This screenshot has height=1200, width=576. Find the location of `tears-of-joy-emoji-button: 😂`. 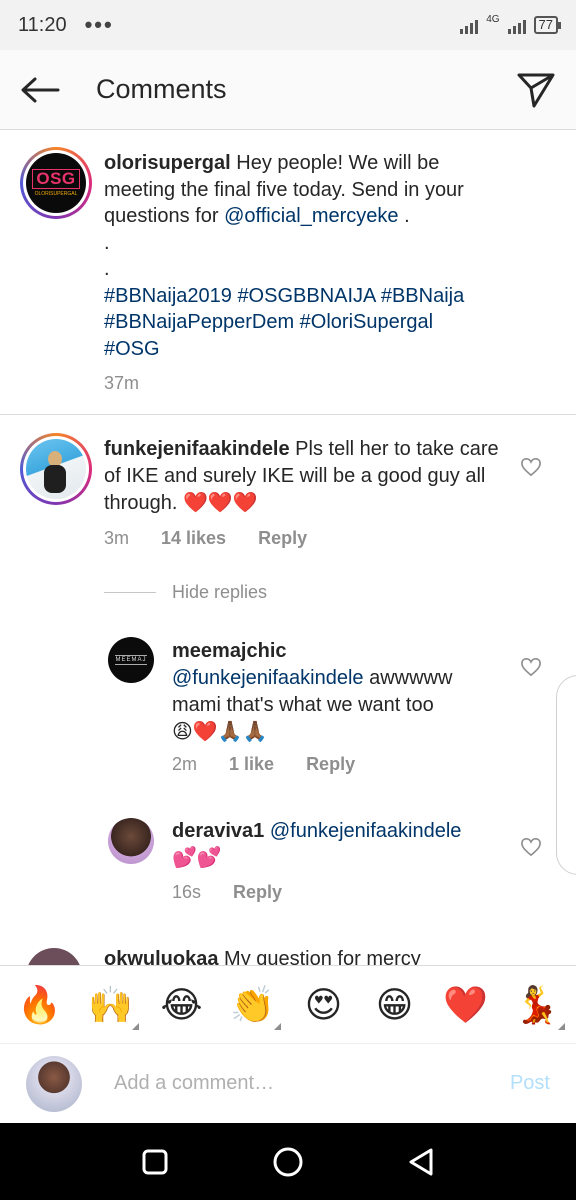

tears-of-joy-emoji-button: 😂 is located at coordinates (182, 1005).